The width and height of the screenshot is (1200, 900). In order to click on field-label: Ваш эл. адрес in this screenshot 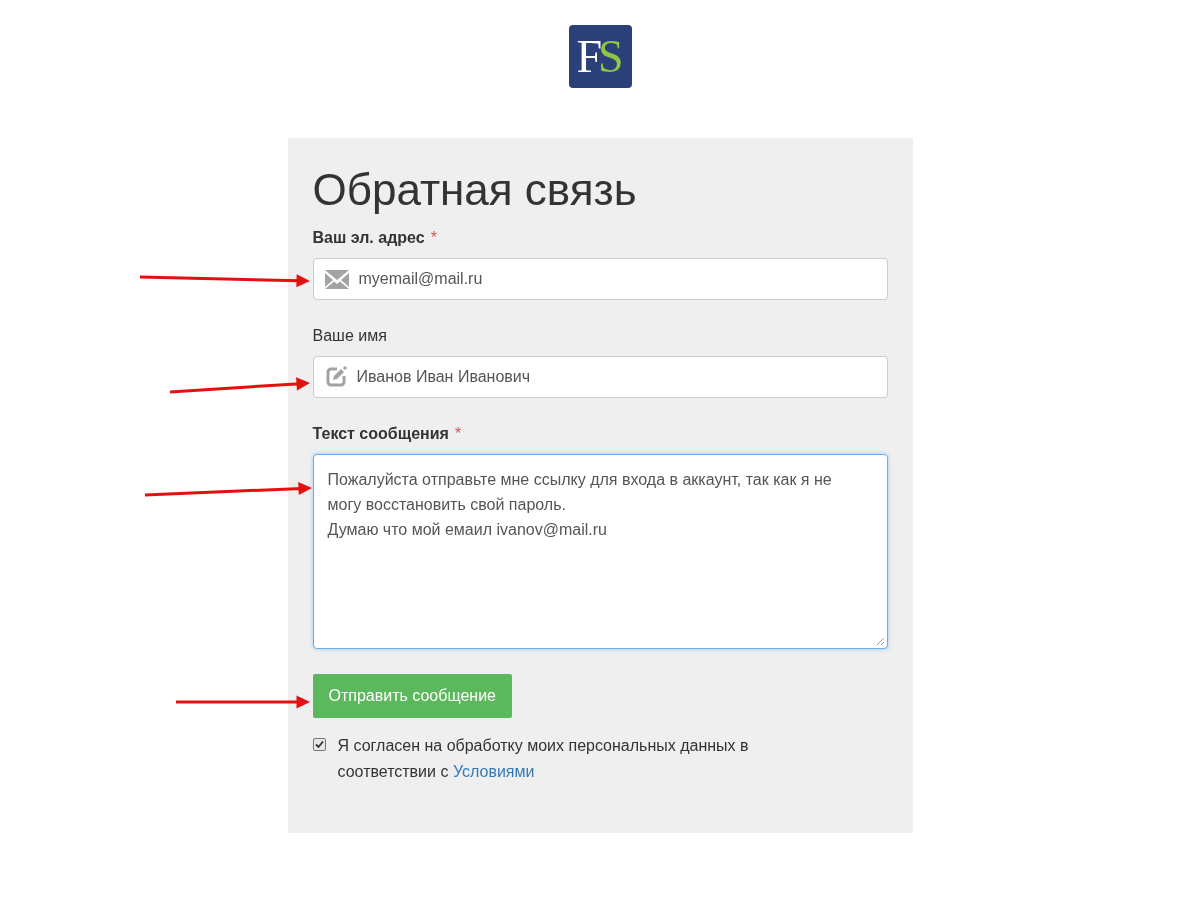, I will do `click(368, 238)`.